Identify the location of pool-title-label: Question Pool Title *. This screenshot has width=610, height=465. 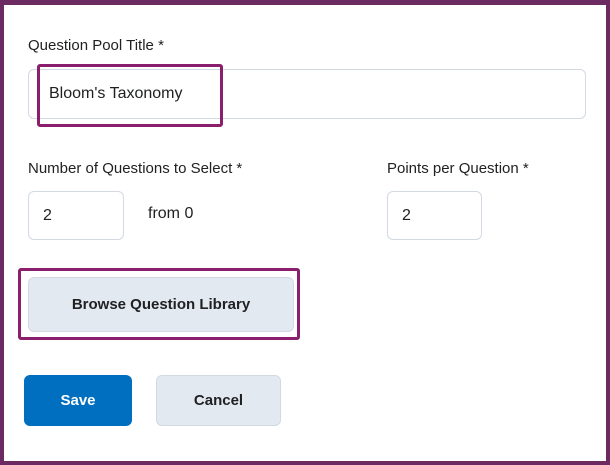
(96, 45).